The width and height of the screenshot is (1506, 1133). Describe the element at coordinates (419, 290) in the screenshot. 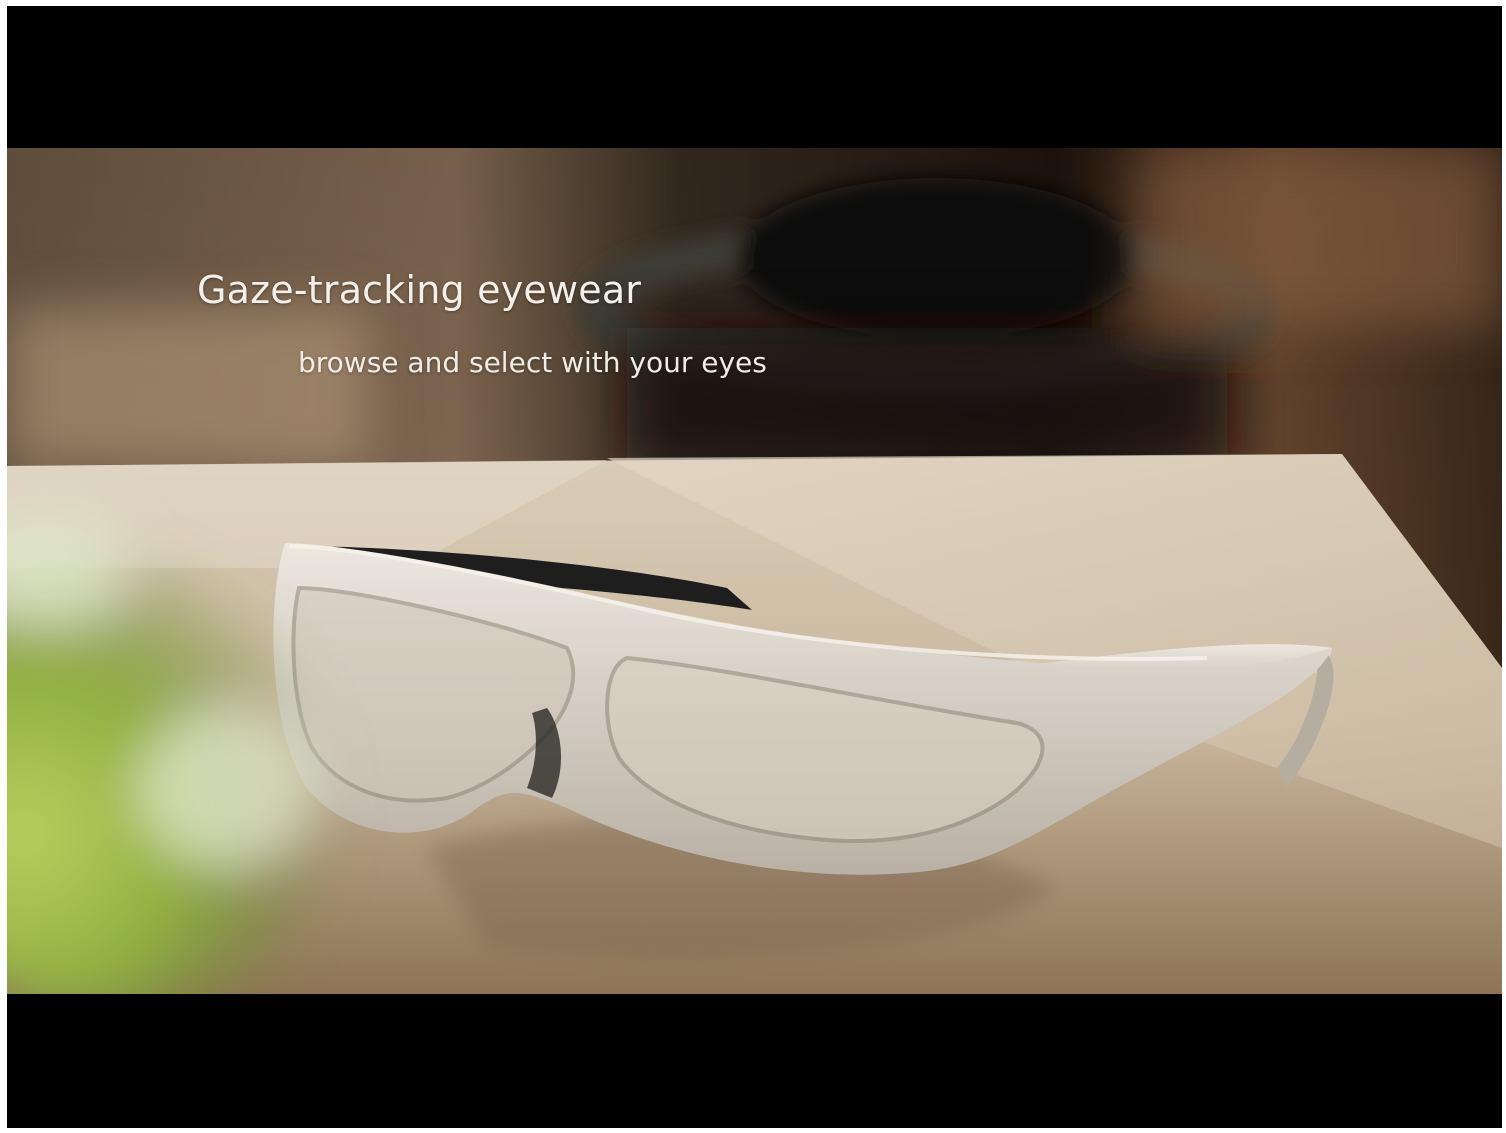

I see `caption-title: Gaze-tracking eyewear` at that location.